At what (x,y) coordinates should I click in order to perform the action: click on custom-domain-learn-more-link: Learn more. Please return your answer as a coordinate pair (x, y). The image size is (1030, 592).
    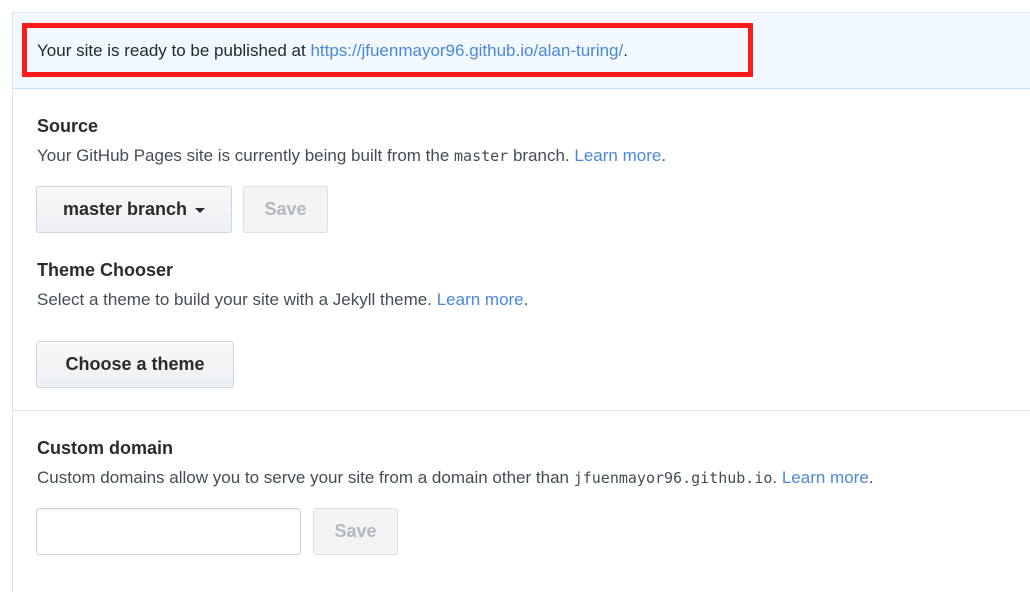
    Looking at the image, I should click on (825, 477).